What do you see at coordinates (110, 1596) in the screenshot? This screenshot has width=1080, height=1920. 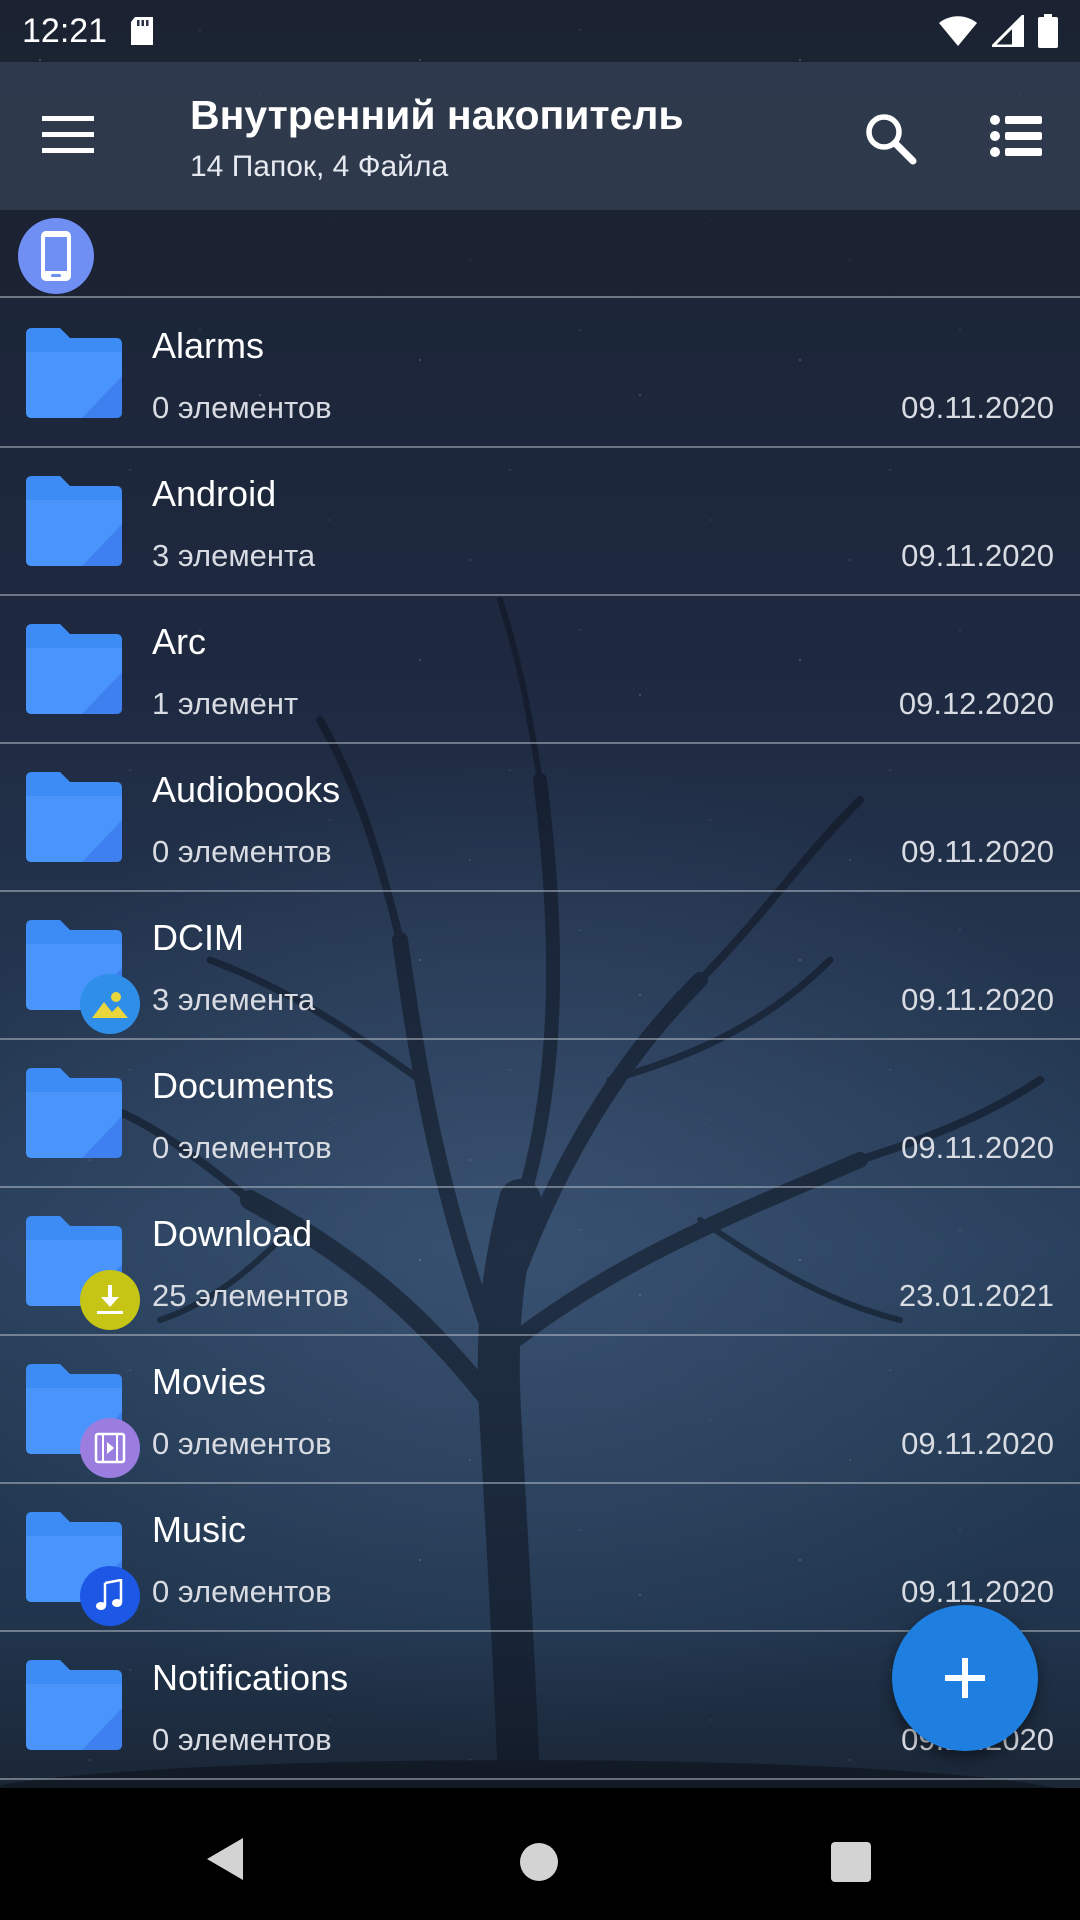 I see `music-icon` at bounding box center [110, 1596].